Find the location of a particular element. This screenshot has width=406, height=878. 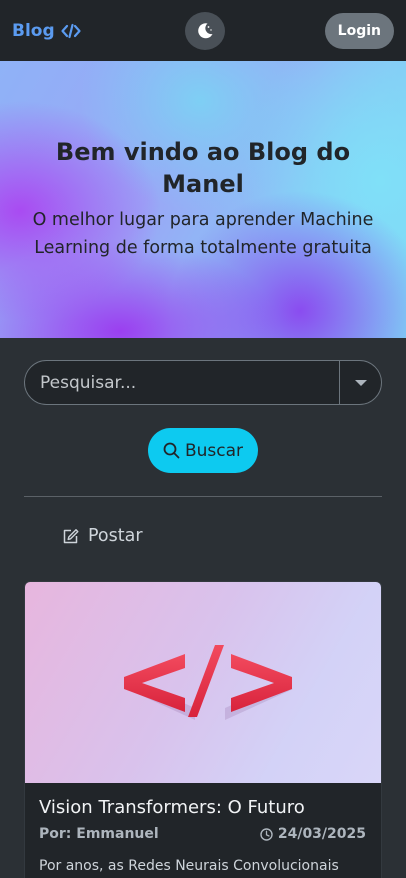

brand-link: Blog is located at coordinates (46, 31).